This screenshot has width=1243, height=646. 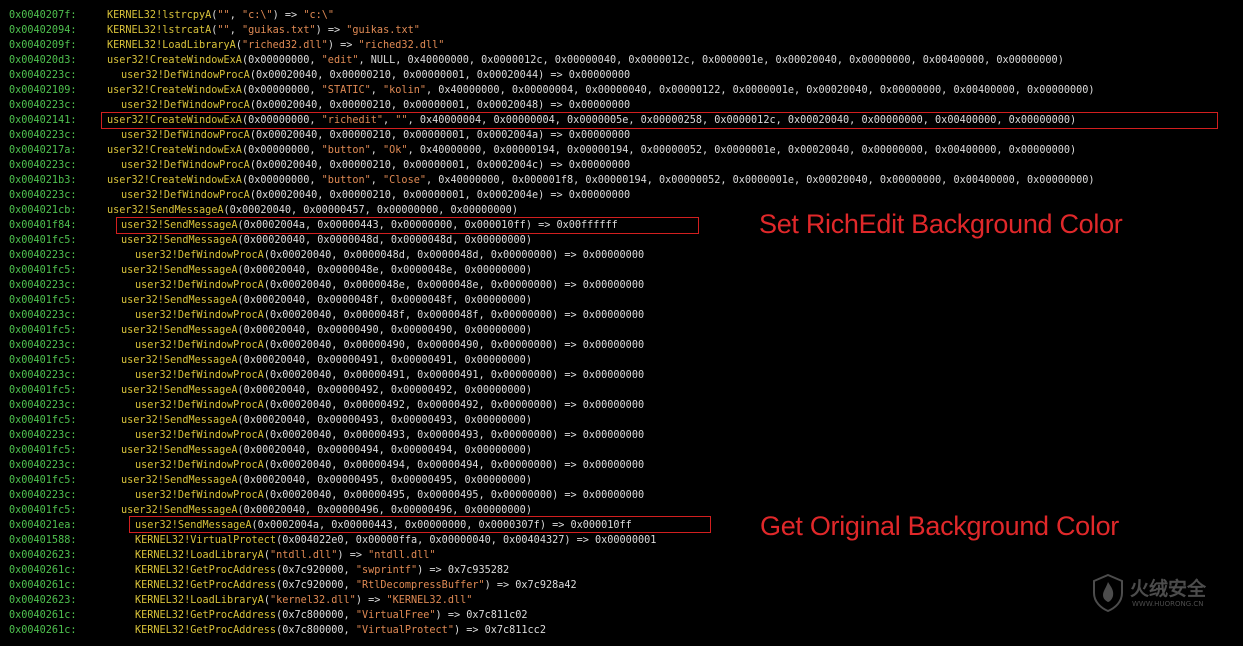 I want to click on trace-address: 0x004020d3:, so click(x=43, y=60).